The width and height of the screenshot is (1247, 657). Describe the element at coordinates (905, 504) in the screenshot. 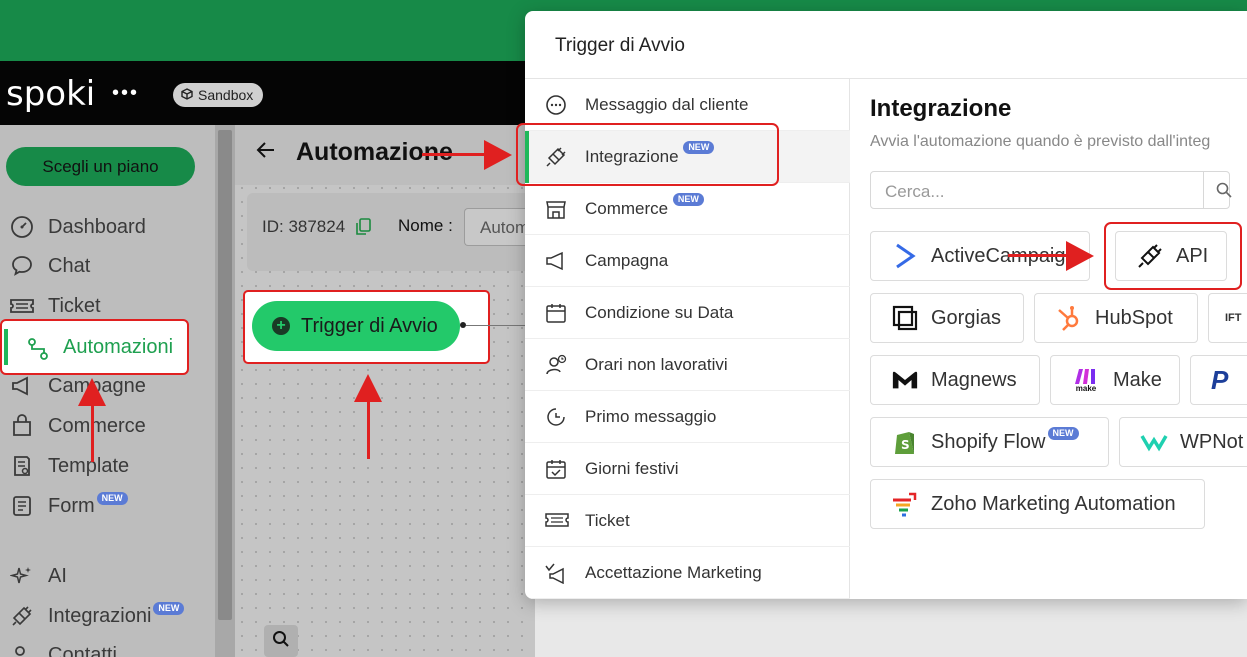

I see `zoho-icon` at that location.